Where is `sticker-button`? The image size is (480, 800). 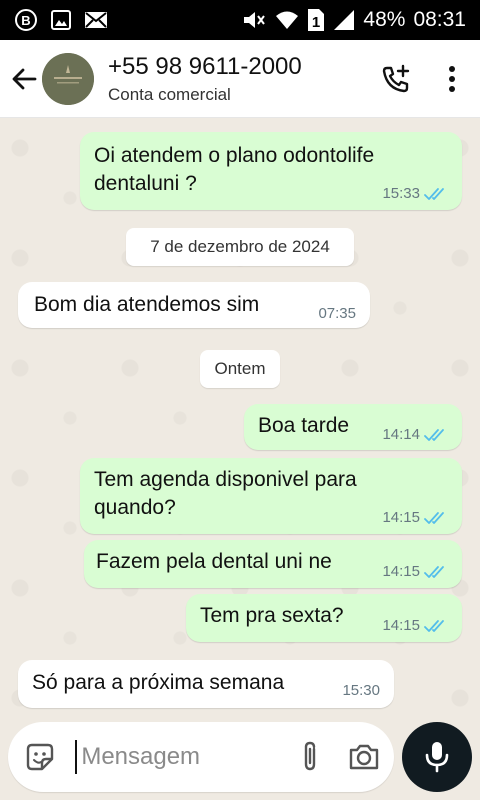
sticker-button is located at coordinates (39, 757).